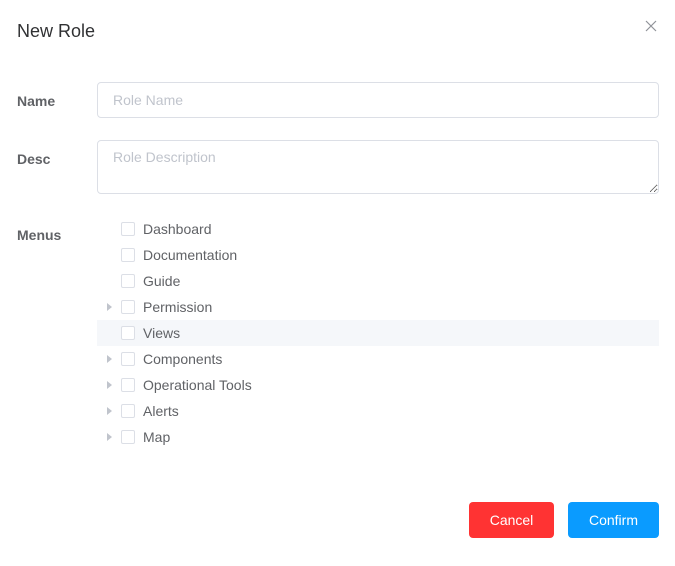 This screenshot has height=566, width=675. What do you see at coordinates (162, 281) in the screenshot?
I see `tree-node-label: Guide` at bounding box center [162, 281].